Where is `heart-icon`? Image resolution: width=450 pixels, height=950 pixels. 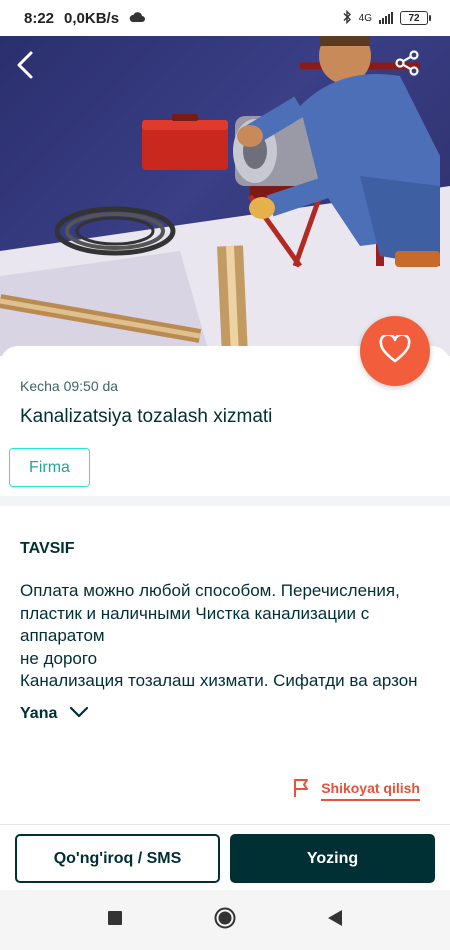
heart-icon is located at coordinates (395, 350).